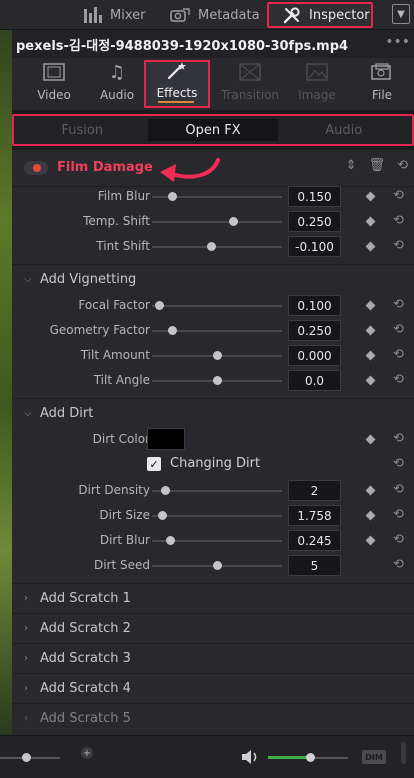  Describe the element at coordinates (374, 757) in the screenshot. I see `dim-button: DIM` at that location.